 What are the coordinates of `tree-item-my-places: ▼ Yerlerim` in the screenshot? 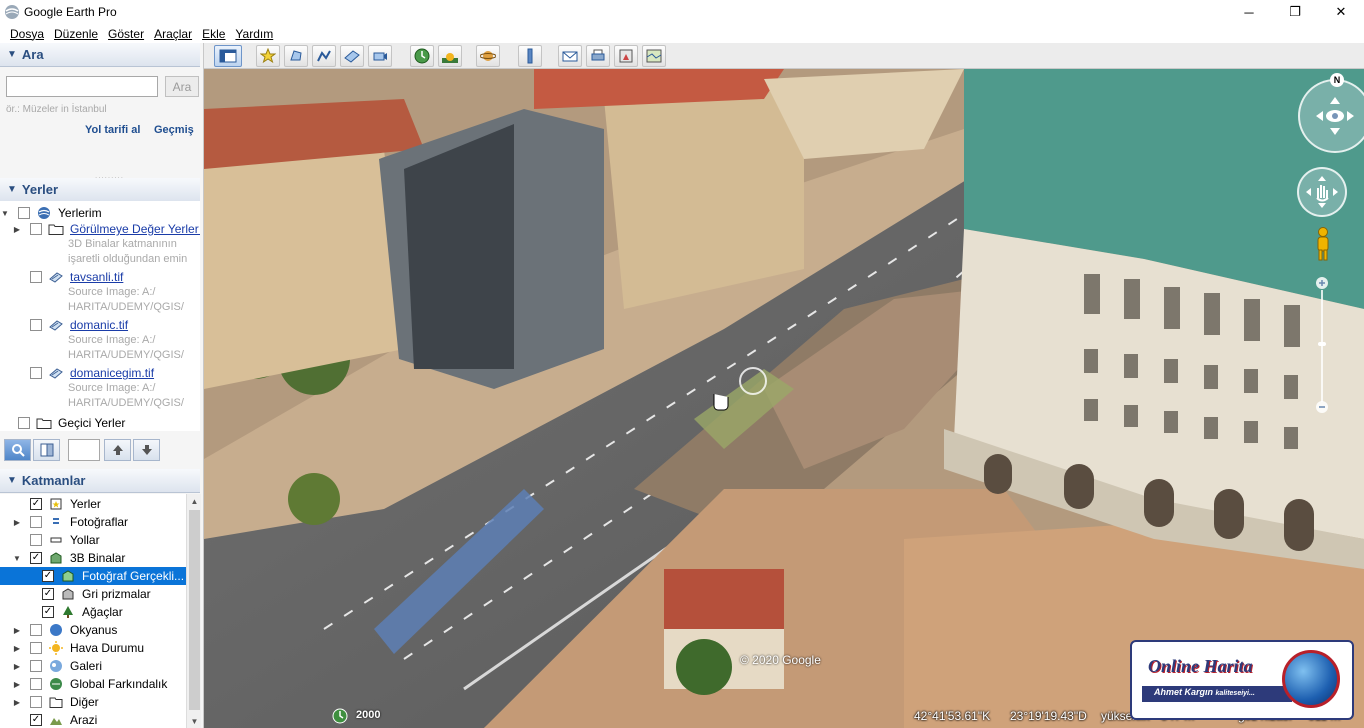 It's located at (51, 213).